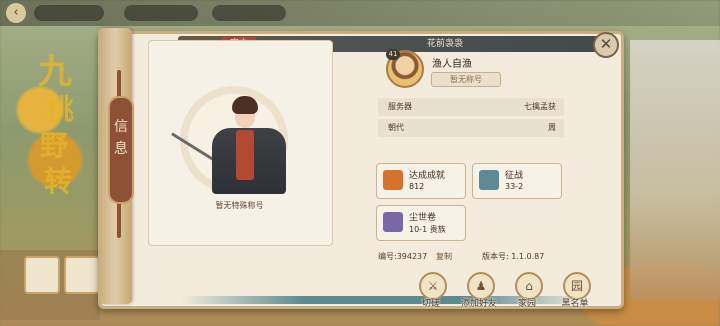 Image resolution: width=720 pixels, height=326 pixels. Describe the element at coordinates (471, 107) in the screenshot. I see `info-row-server: 服务器 七擒孟获` at that location.